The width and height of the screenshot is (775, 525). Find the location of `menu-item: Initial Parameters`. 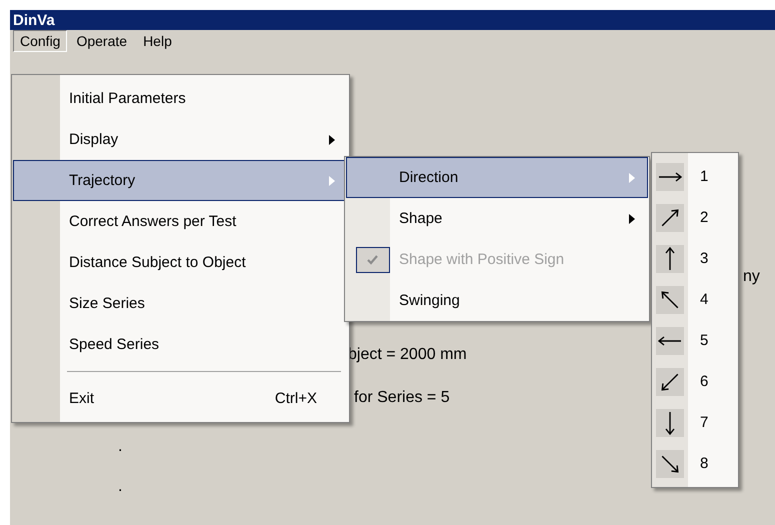

menu-item: Initial Parameters is located at coordinates (180, 98).